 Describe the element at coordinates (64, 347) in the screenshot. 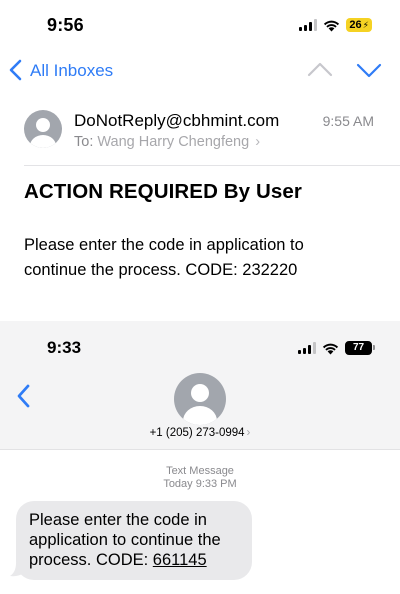

I see `status-time: 9:33` at that location.